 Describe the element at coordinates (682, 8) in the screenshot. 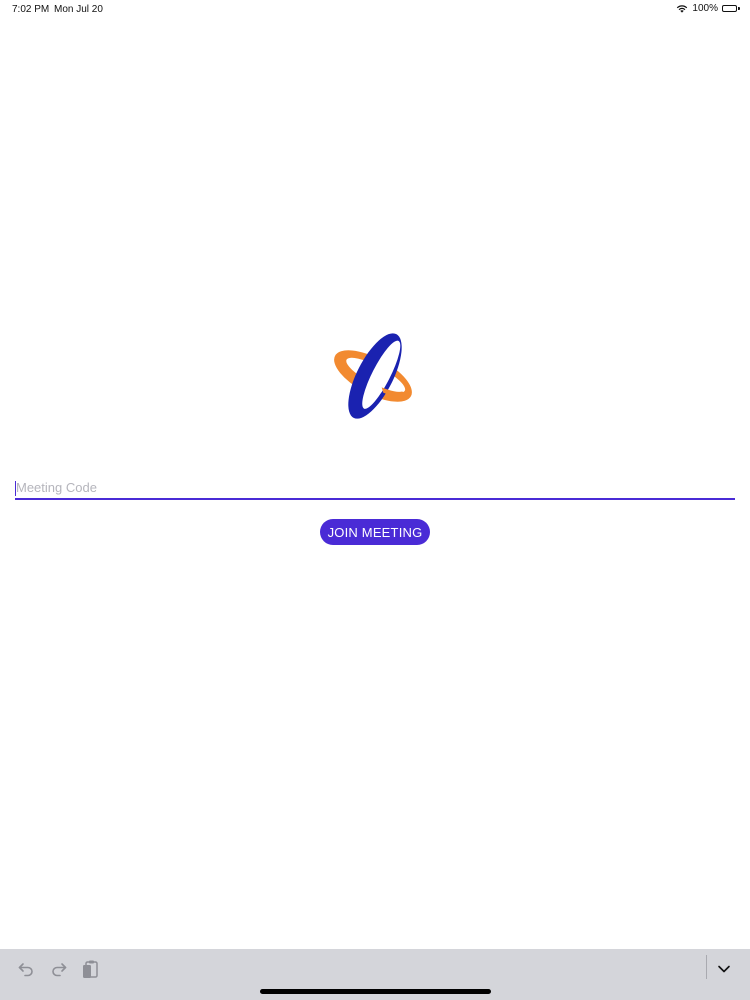

I see `wifi-icon` at that location.